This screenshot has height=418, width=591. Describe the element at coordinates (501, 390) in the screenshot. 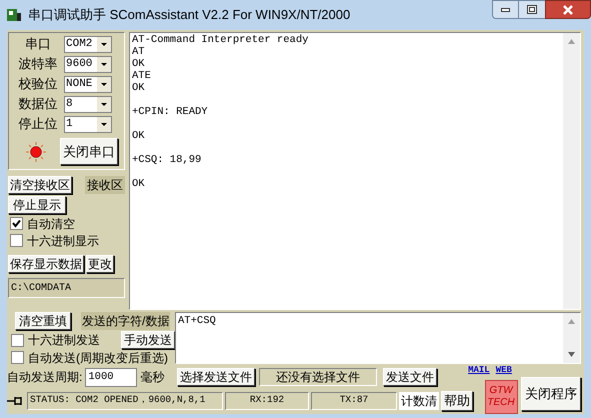

I see `logo-text: GTW` at that location.